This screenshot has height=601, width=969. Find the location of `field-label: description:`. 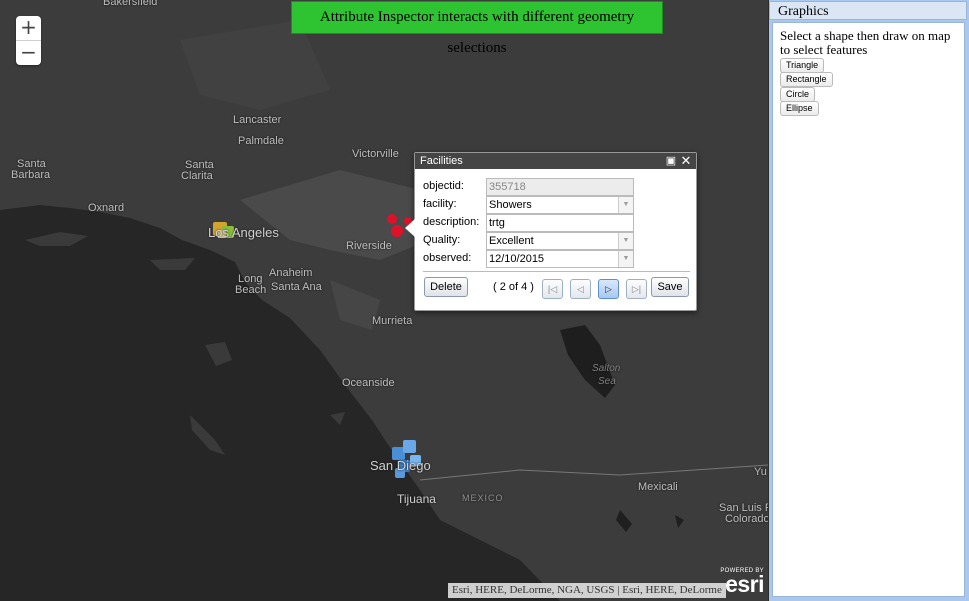

field-label: description: is located at coordinates (451, 222).